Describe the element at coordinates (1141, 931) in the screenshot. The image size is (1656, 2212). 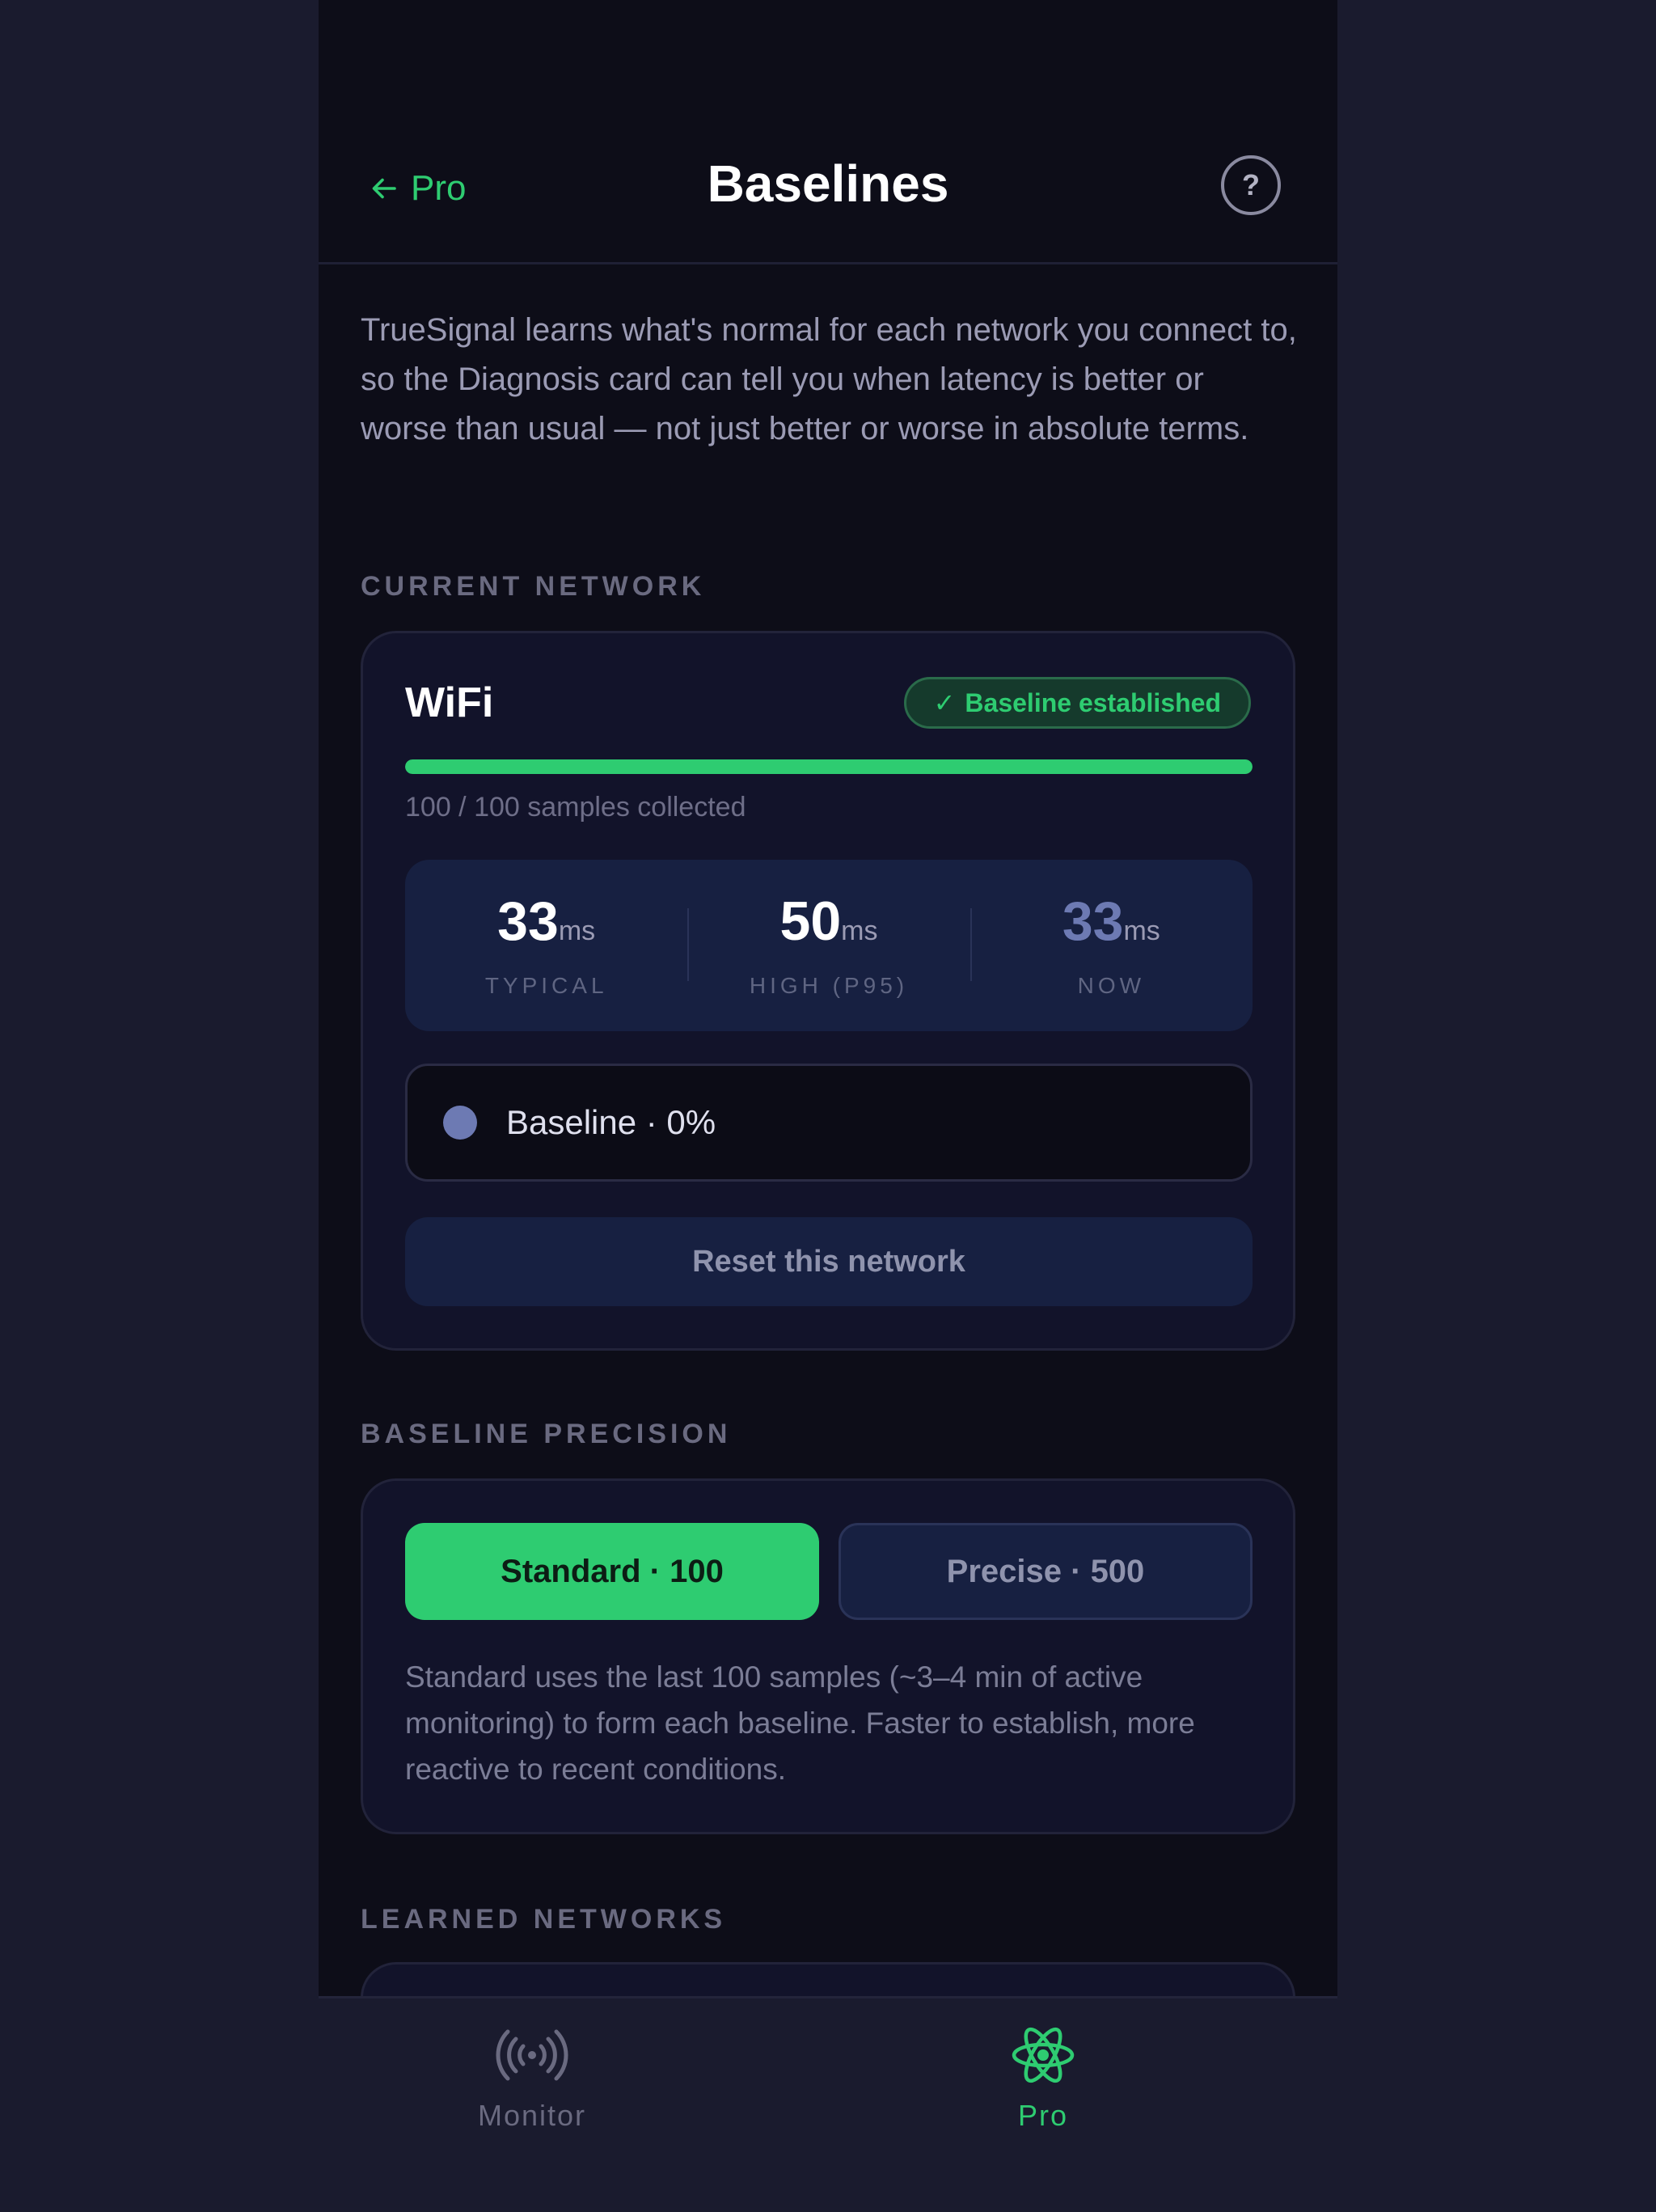
I see `stat-now-unit: ms` at that location.